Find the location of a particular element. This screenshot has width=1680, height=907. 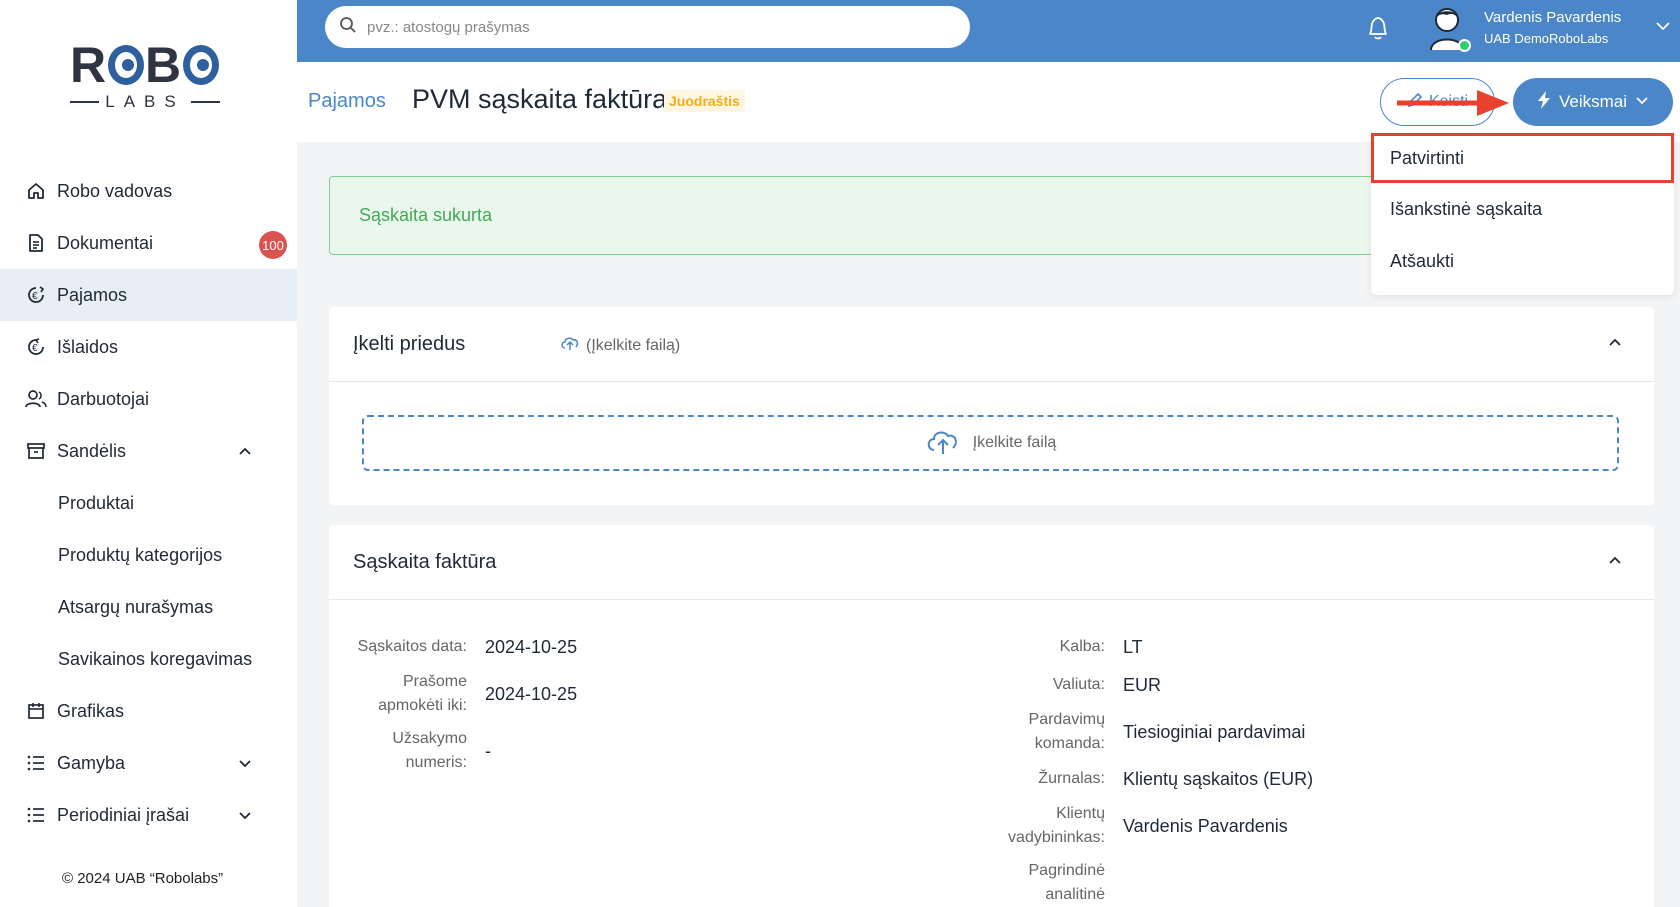

sidebar-item-label: Periodiniai įrašai is located at coordinates (123, 814).